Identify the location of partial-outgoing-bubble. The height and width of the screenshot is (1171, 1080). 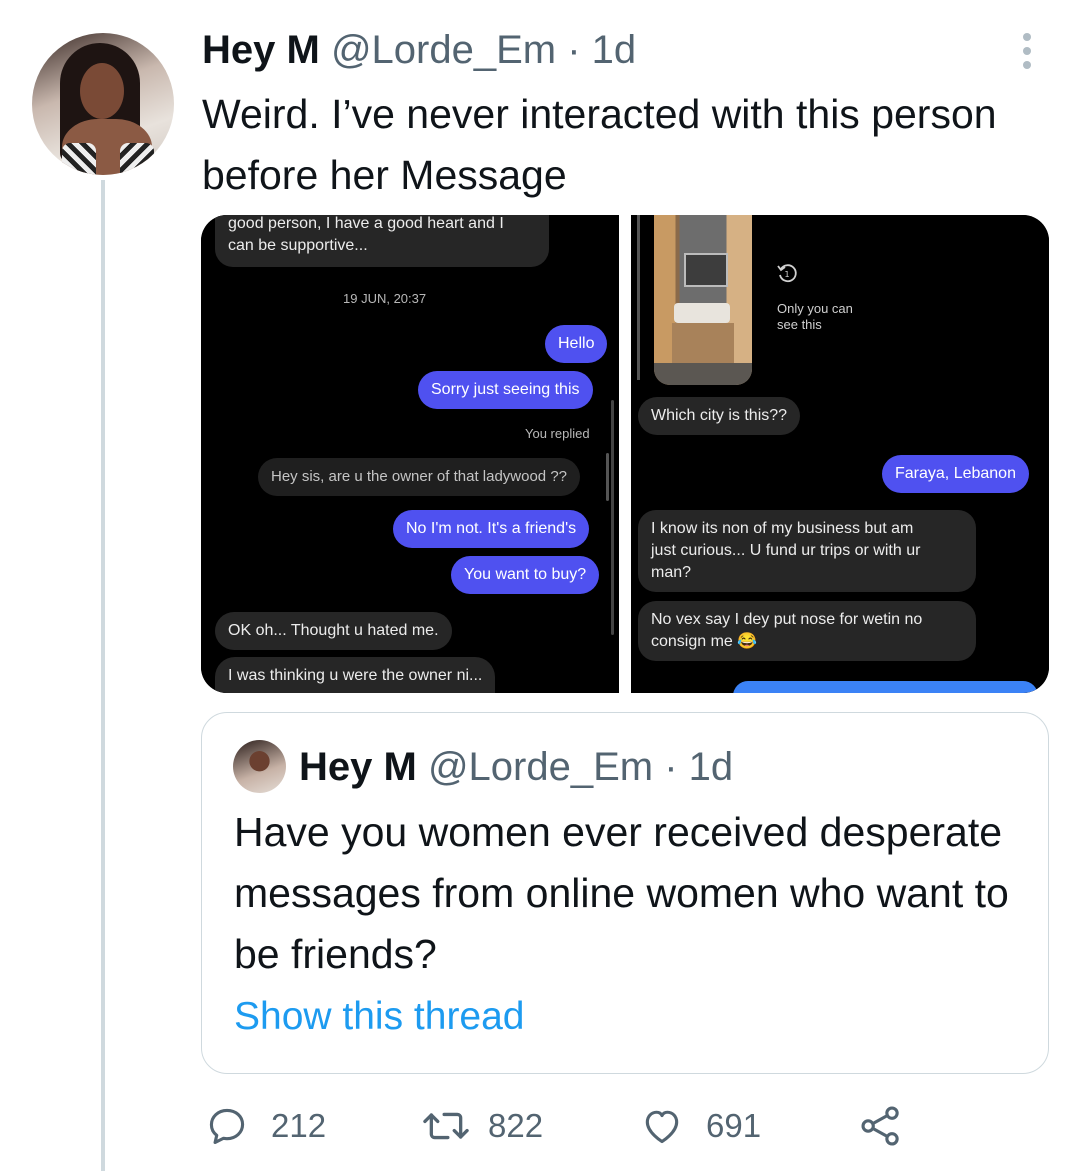
(885, 687).